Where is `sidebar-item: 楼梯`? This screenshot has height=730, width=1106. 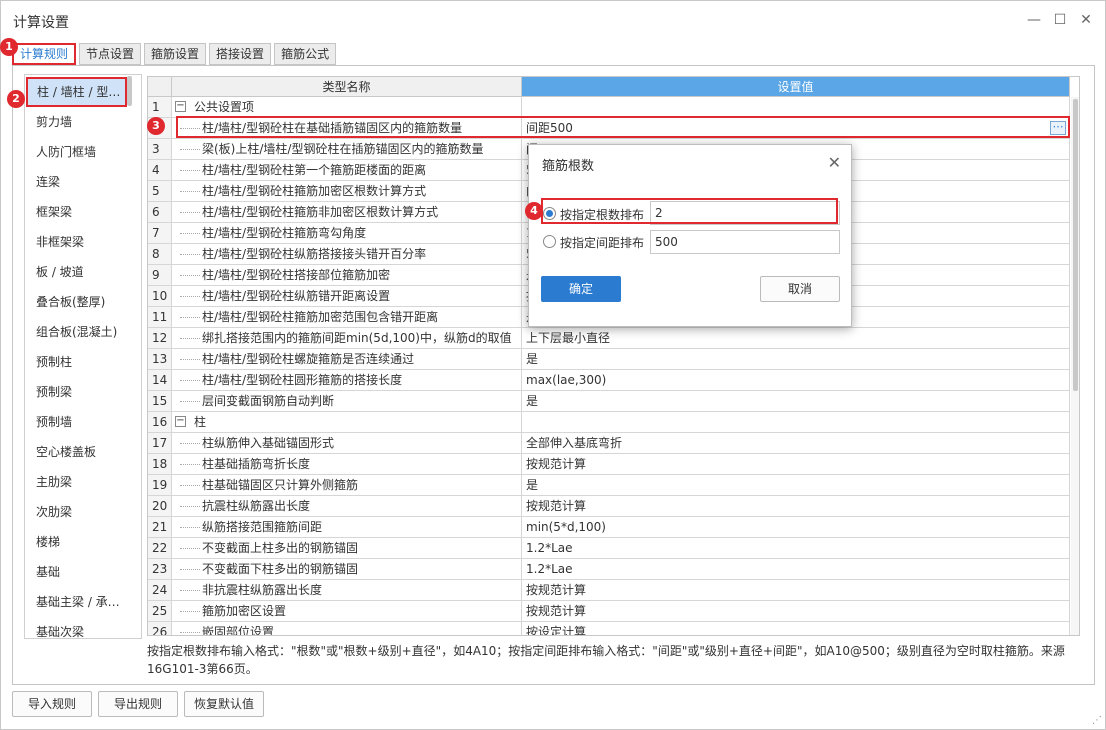
sidebar-item: 楼梯 is located at coordinates (76, 542).